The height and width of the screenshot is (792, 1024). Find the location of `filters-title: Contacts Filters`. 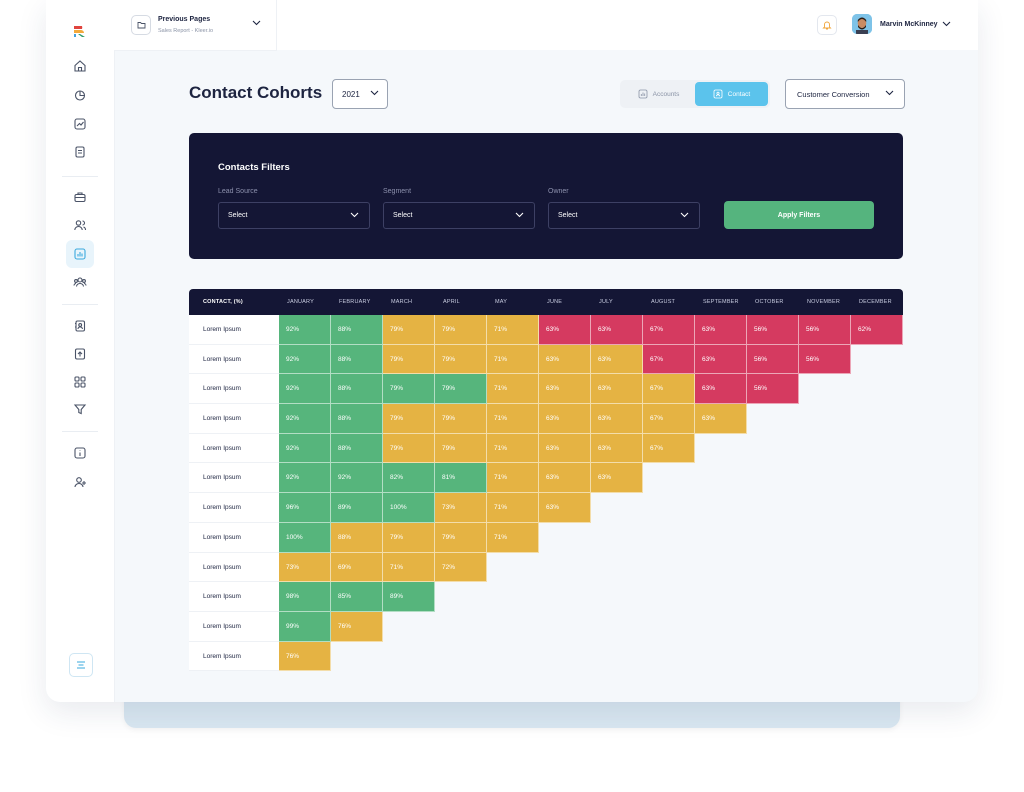

filters-title: Contacts Filters is located at coordinates (254, 167).